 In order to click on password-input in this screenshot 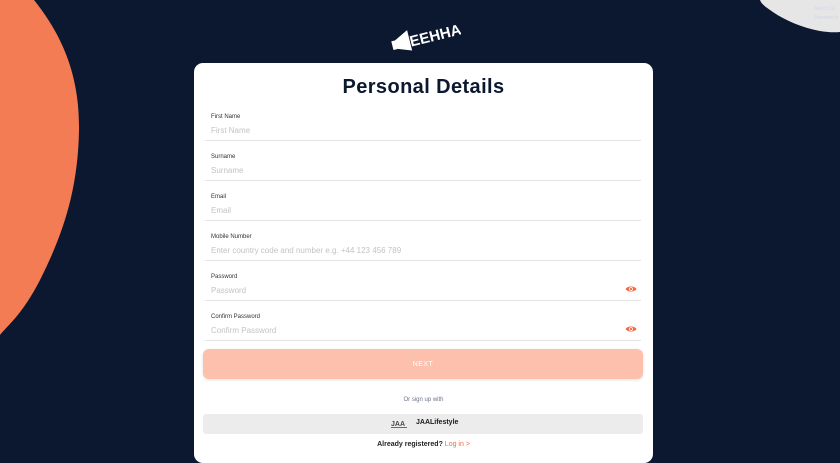, I will do `click(411, 290)`.